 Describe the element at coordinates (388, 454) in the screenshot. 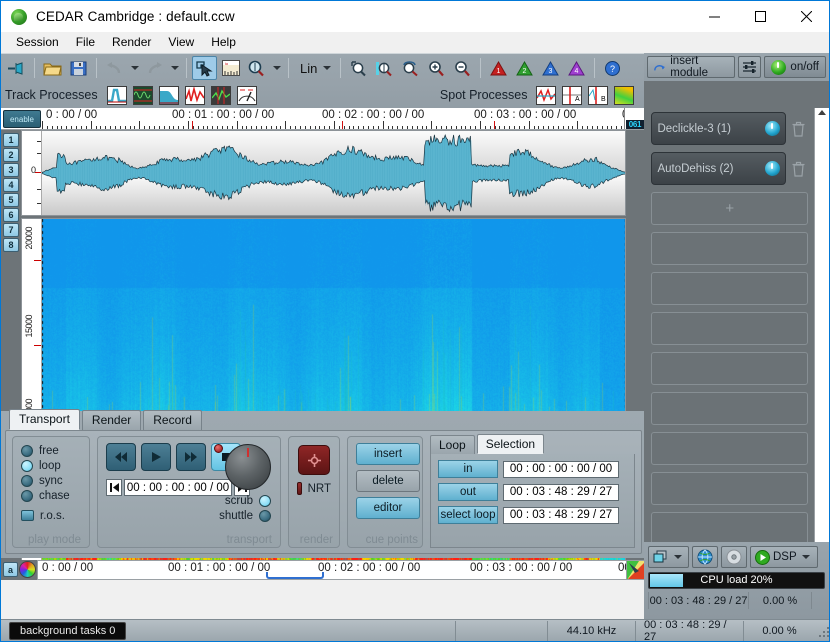

I see `cue-insert-button: insert` at that location.